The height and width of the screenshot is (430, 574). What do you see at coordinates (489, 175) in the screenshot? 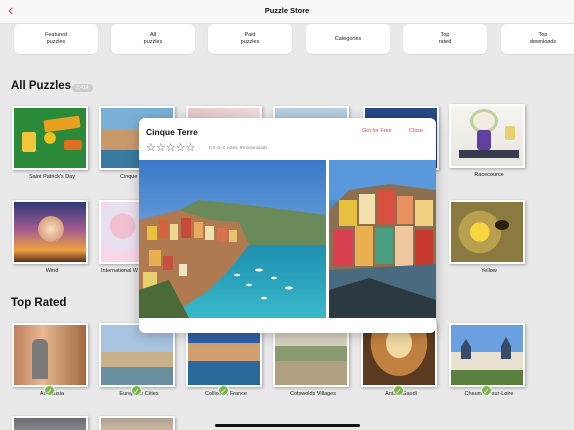
I see `puzzle-title: Racecource` at bounding box center [489, 175].